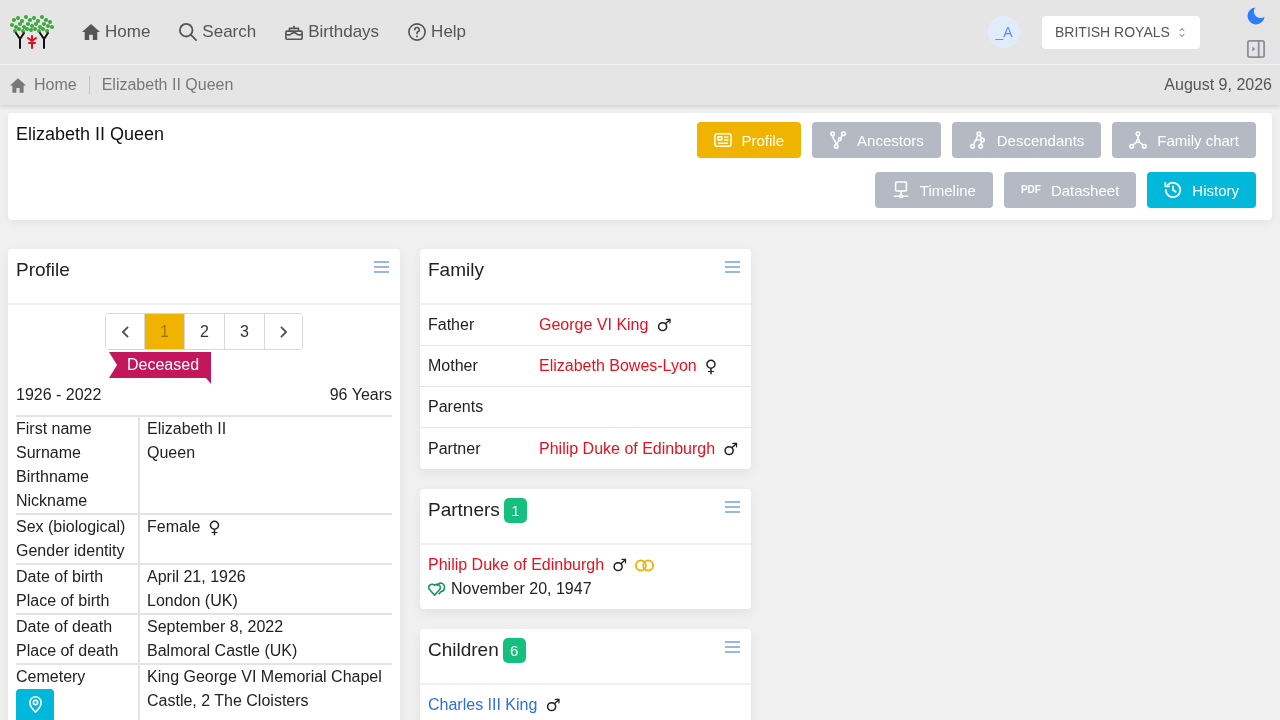 Image resolution: width=1280 pixels, height=720 pixels. What do you see at coordinates (63, 601) in the screenshot?
I see `field-label: Place of birth` at bounding box center [63, 601].